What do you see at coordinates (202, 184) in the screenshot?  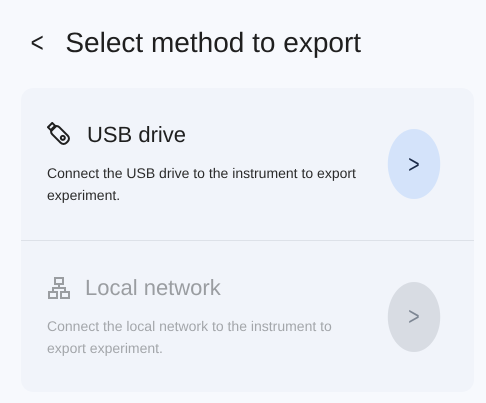 I see `option-description: Connect the USB drive to the instrument to export experiment.` at bounding box center [202, 184].